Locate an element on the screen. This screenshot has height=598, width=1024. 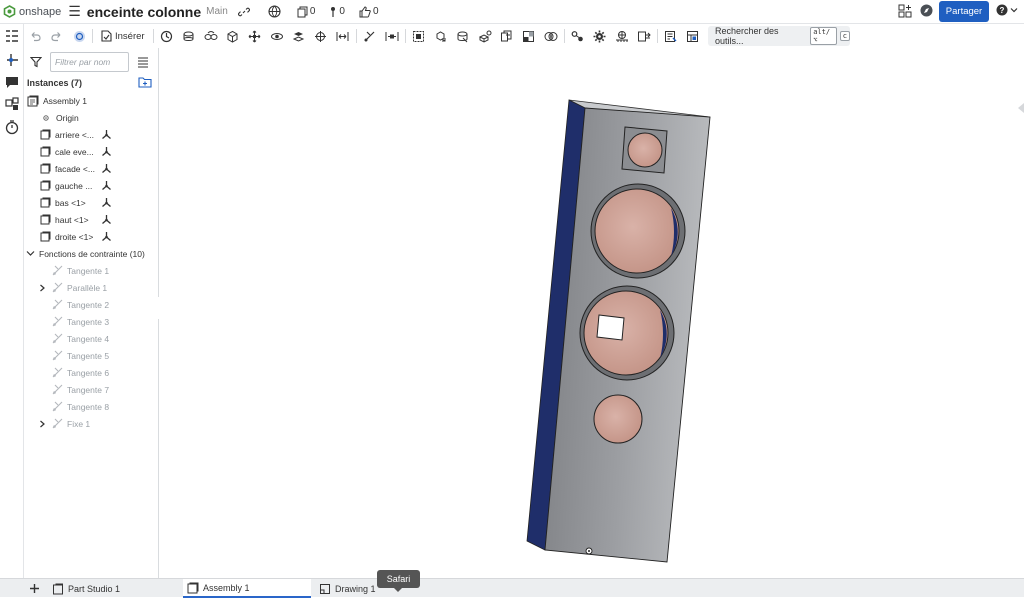
tree-item-part: bas <1> is located at coordinates (107, 202).